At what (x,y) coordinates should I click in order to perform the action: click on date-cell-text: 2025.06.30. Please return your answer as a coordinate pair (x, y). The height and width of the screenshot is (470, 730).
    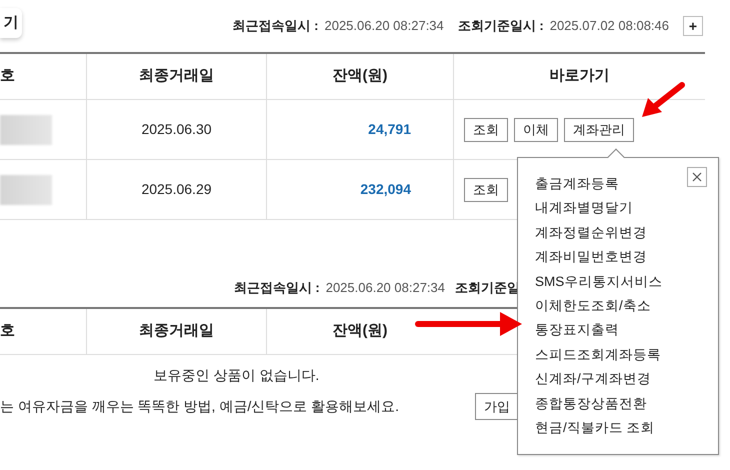
    Looking at the image, I should click on (176, 129).